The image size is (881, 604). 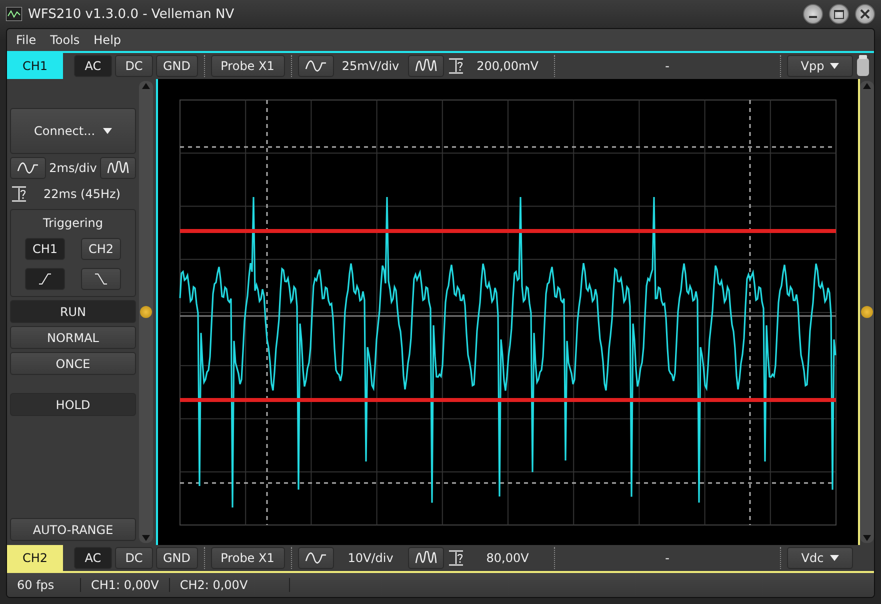 What do you see at coordinates (101, 249) in the screenshot?
I see `trigger-channel-button: CH2` at bounding box center [101, 249].